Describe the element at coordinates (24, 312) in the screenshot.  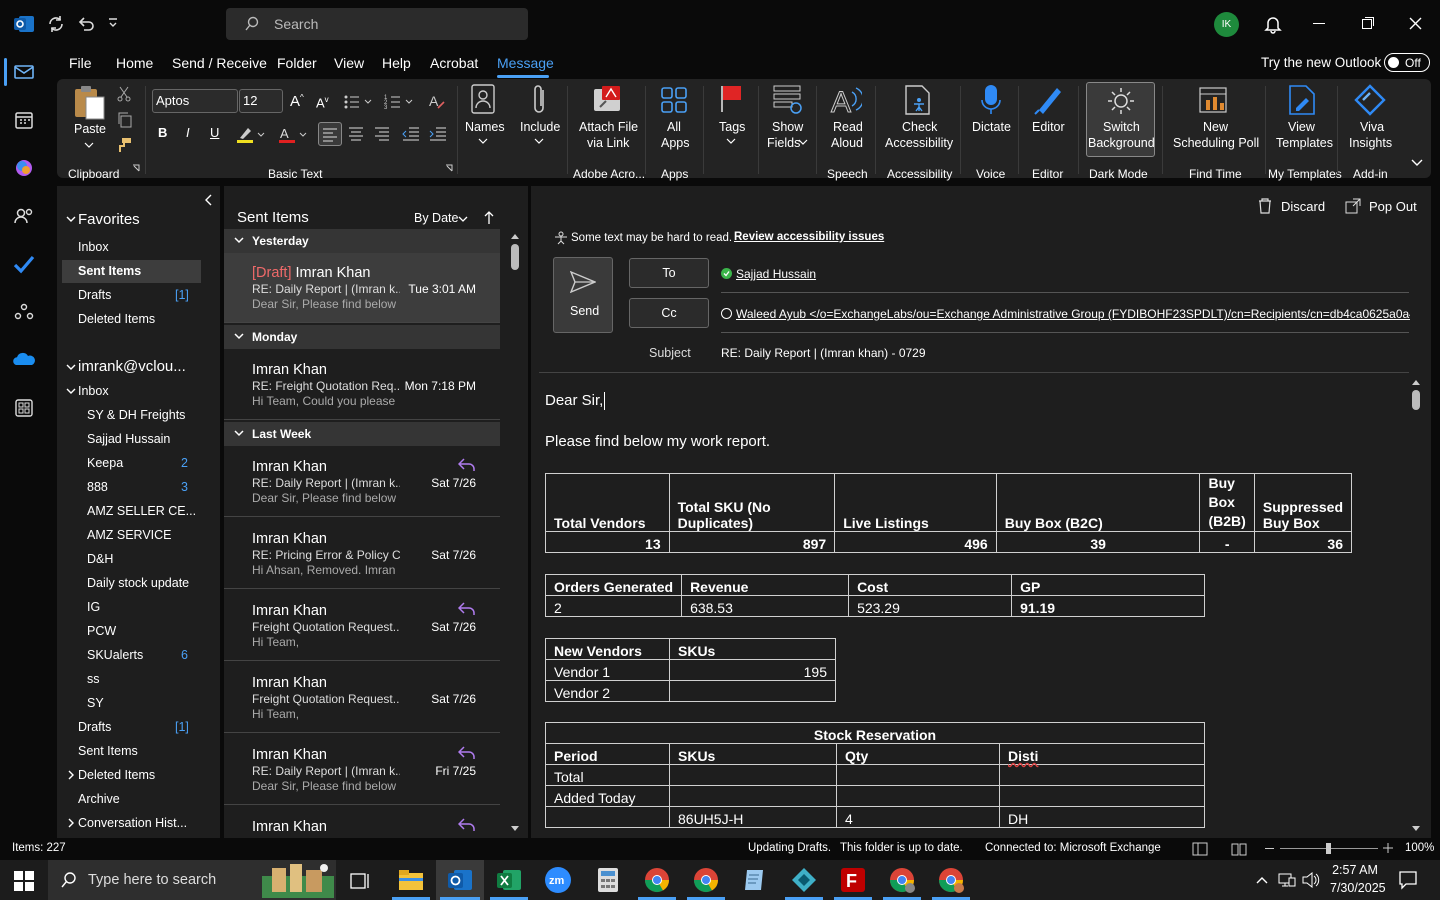
I see `groups-icon` at that location.